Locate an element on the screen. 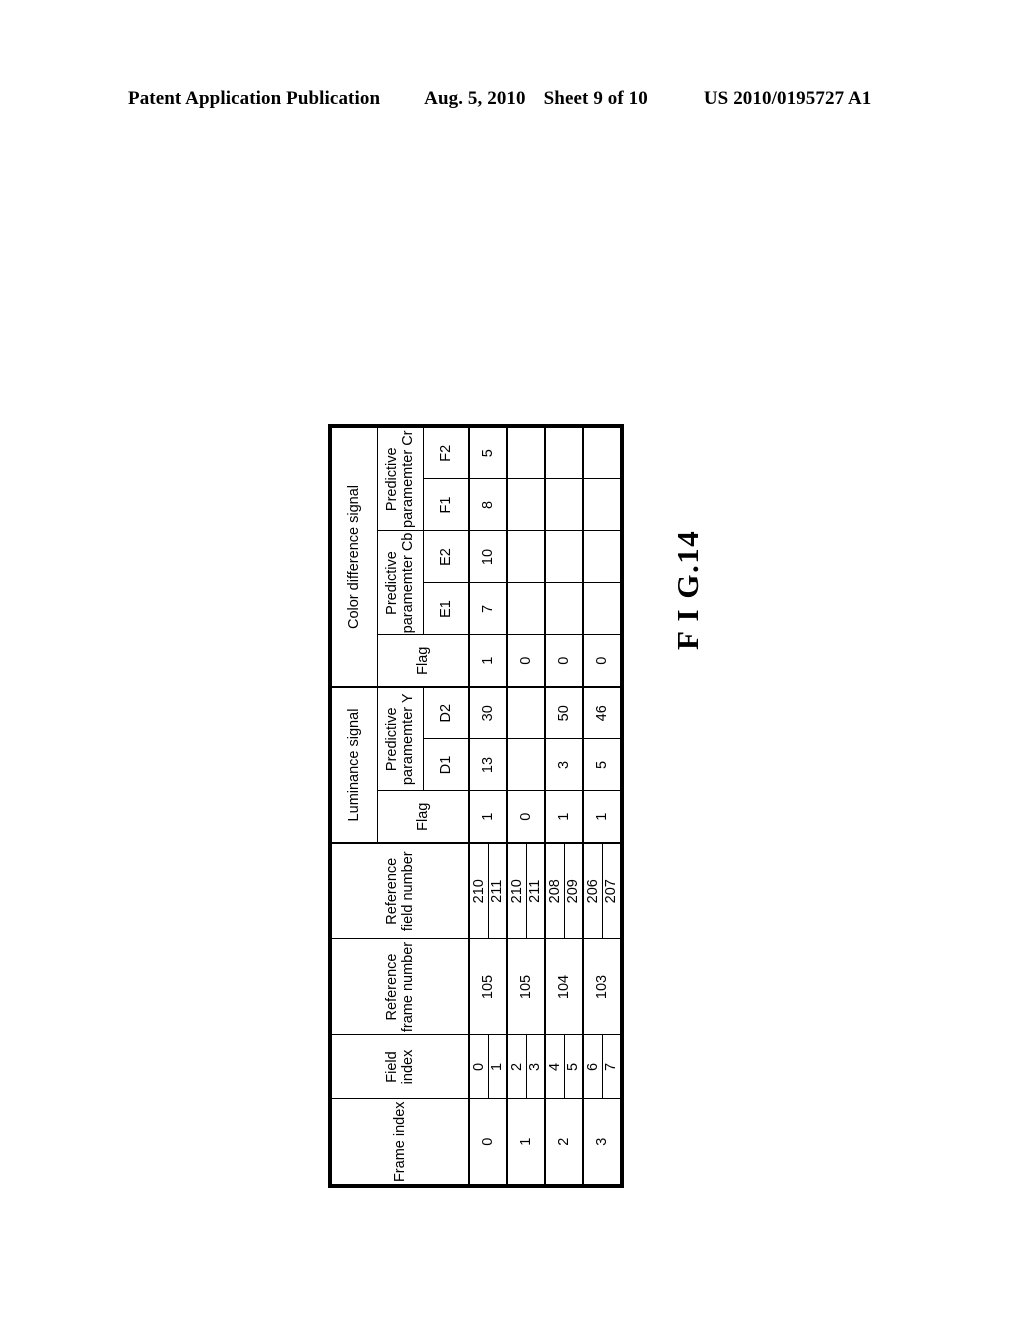  col-header-frame-index: Frame index is located at coordinates (400, 1142).